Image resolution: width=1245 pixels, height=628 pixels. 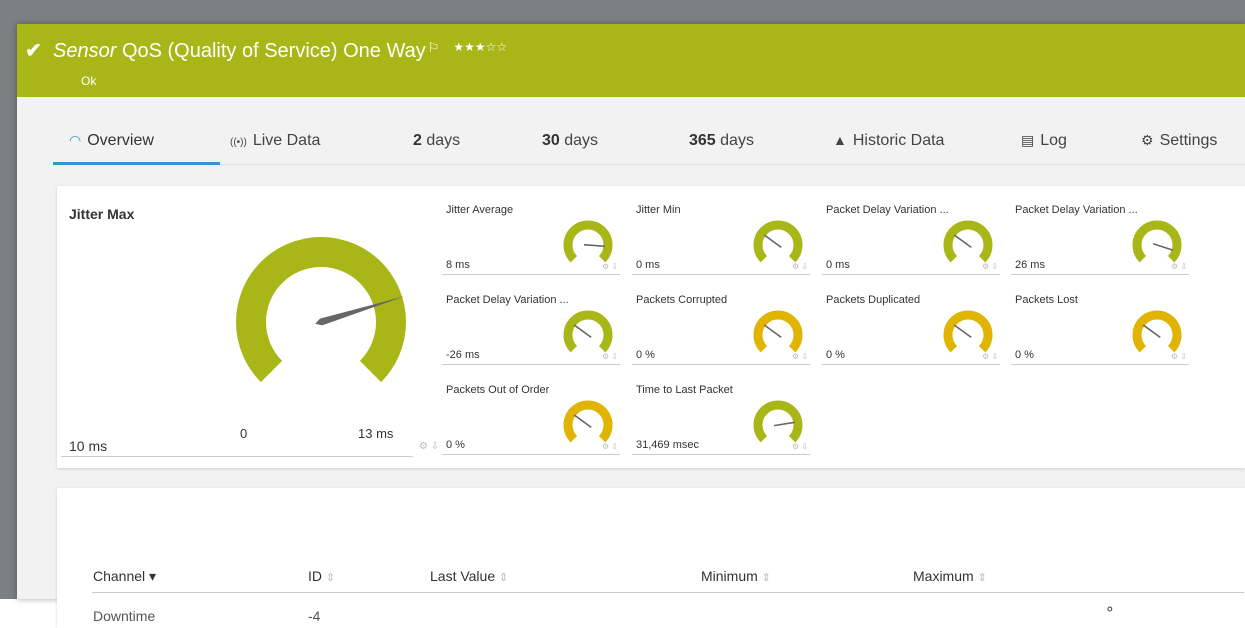 What do you see at coordinates (480, 210) in the screenshot?
I see `mini-gauge-title: Jitter Average` at bounding box center [480, 210].